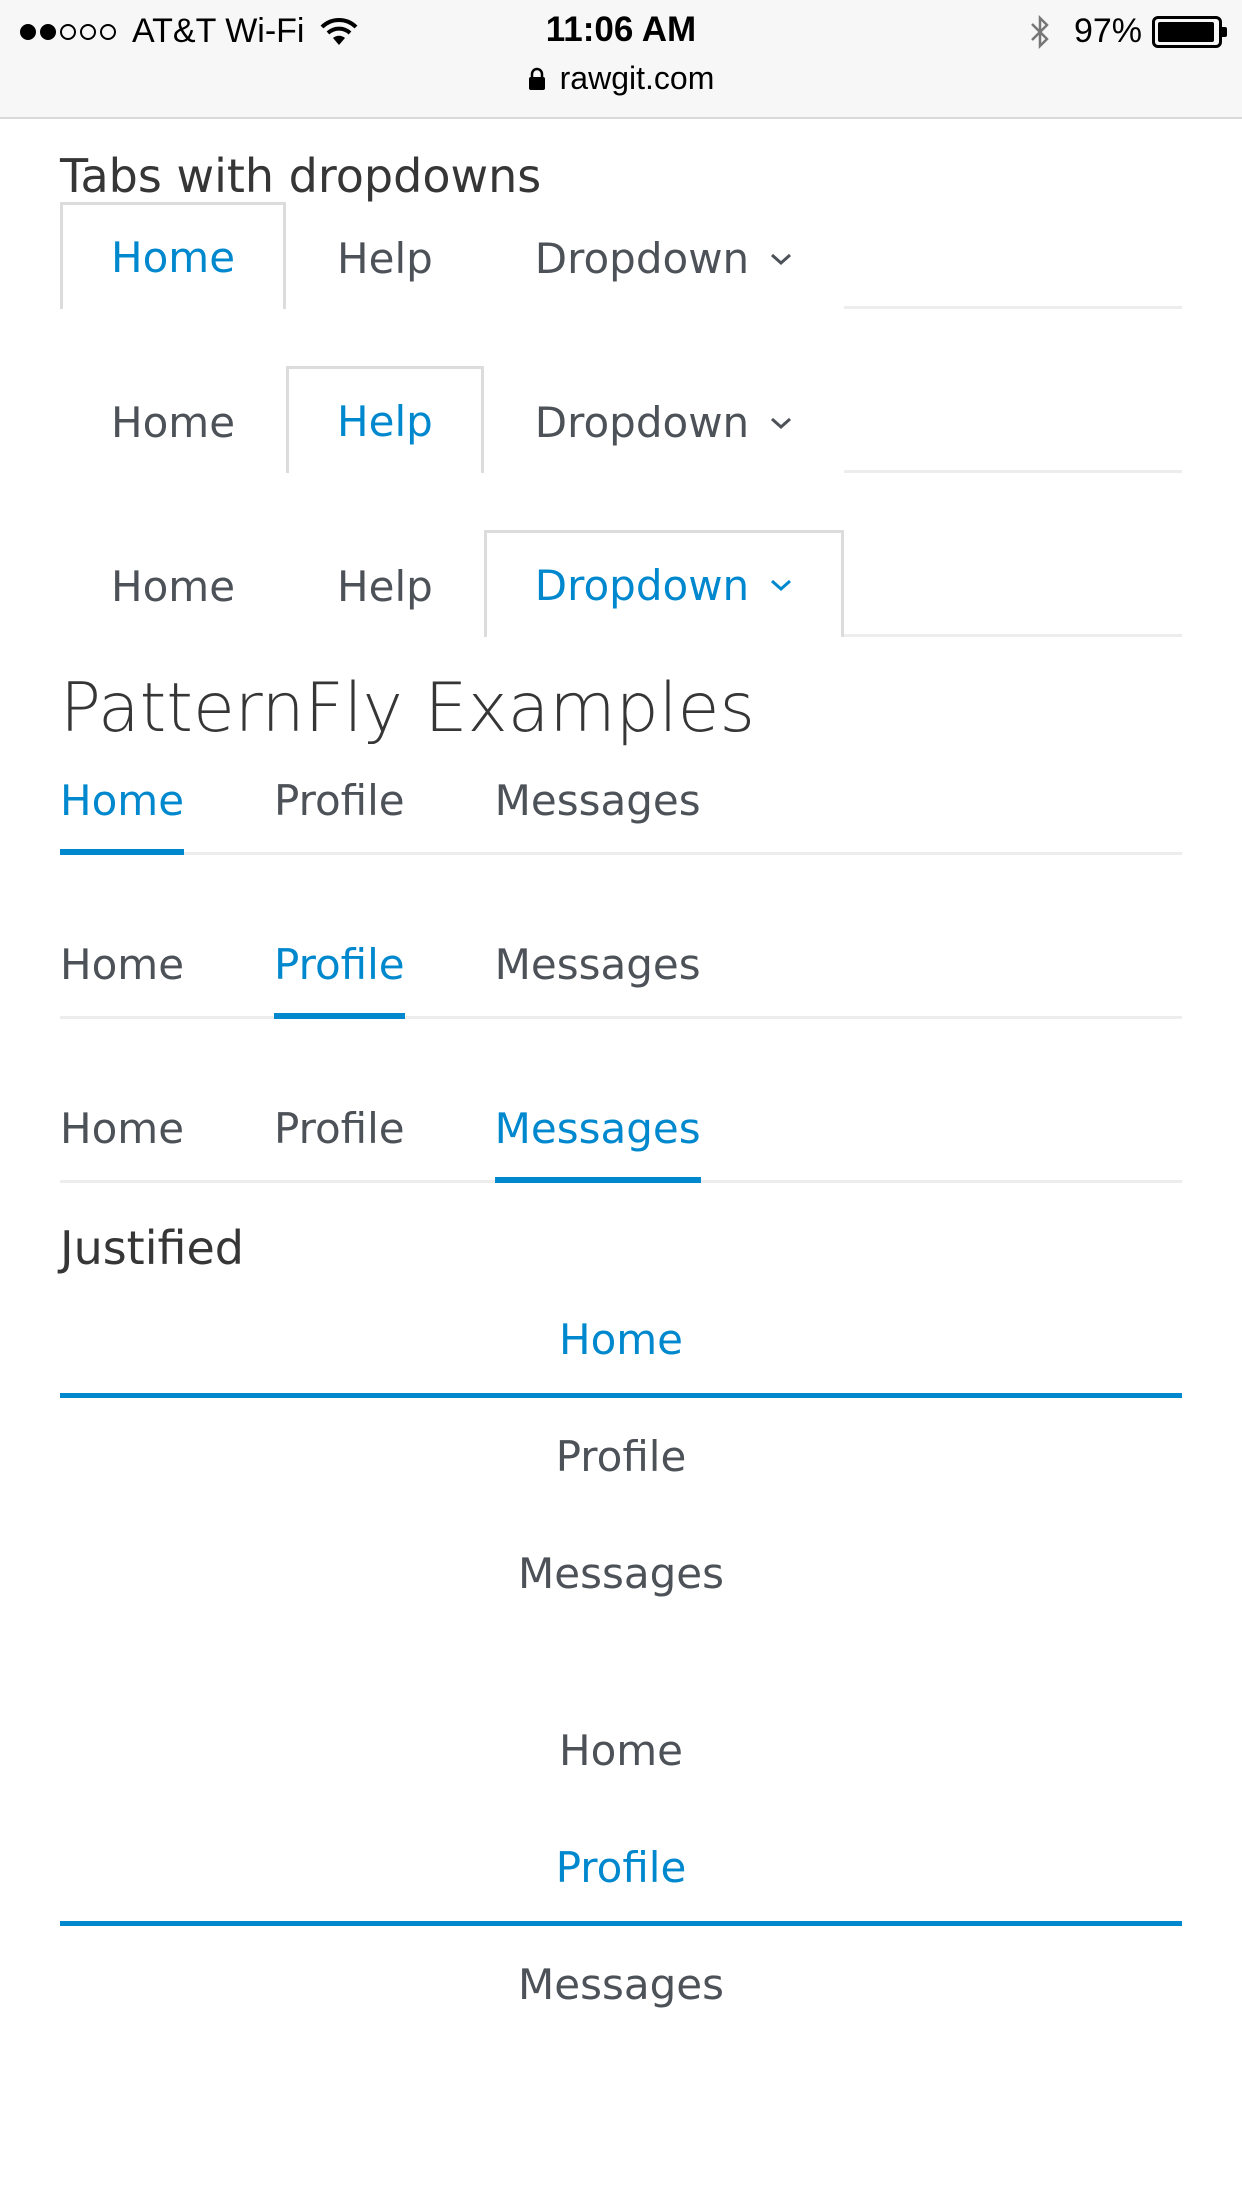 Image resolution: width=1242 pixels, height=2208 pixels. I want to click on browser-status-bar: AT&T Wi-Fi 11:06 AM 97% rawgit.com, so click(621, 59).